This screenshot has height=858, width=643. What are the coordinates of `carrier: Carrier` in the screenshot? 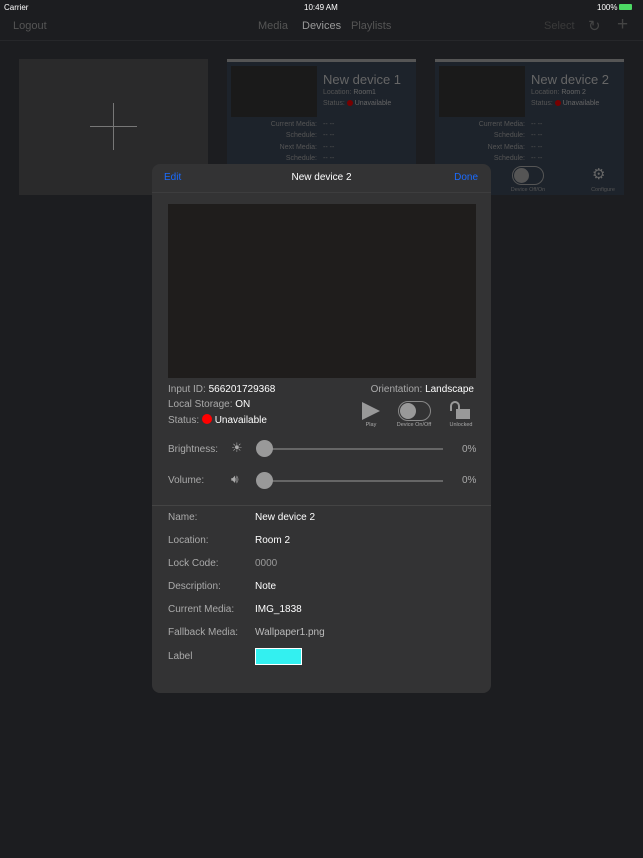 It's located at (16, 7).